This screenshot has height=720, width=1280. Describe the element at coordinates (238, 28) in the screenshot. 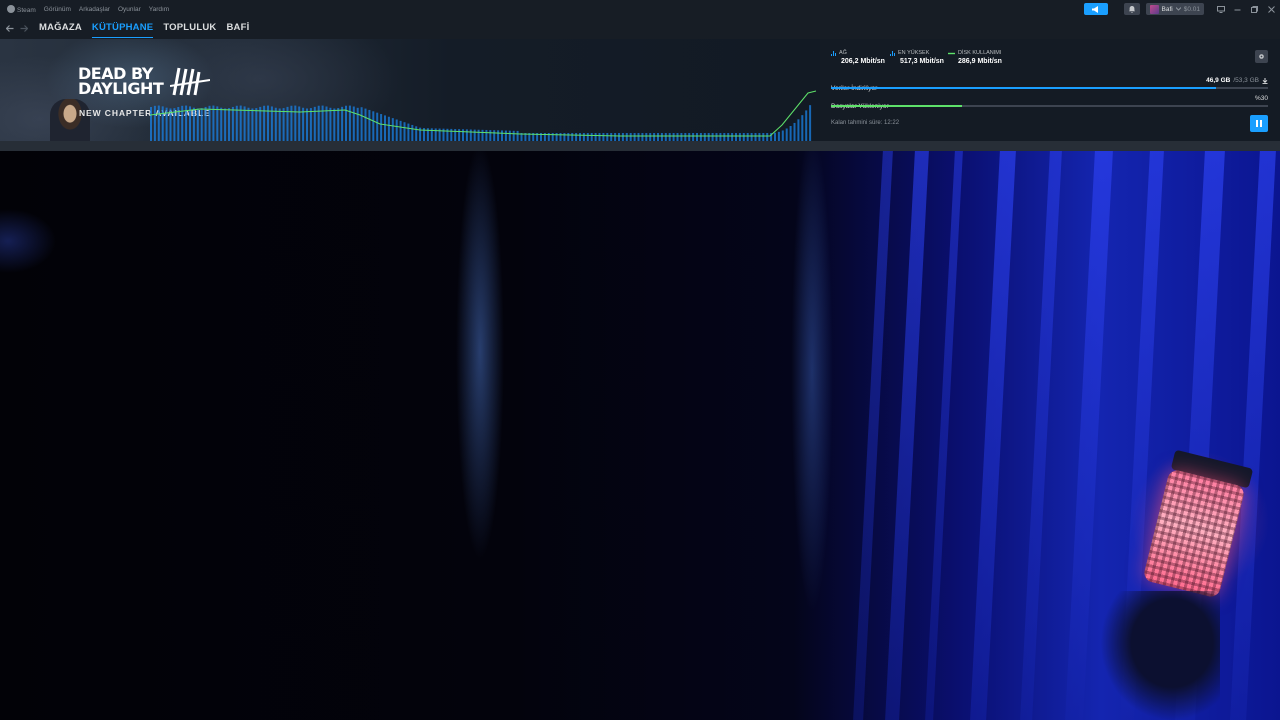

I see `tab-profile: BAFİ` at that location.